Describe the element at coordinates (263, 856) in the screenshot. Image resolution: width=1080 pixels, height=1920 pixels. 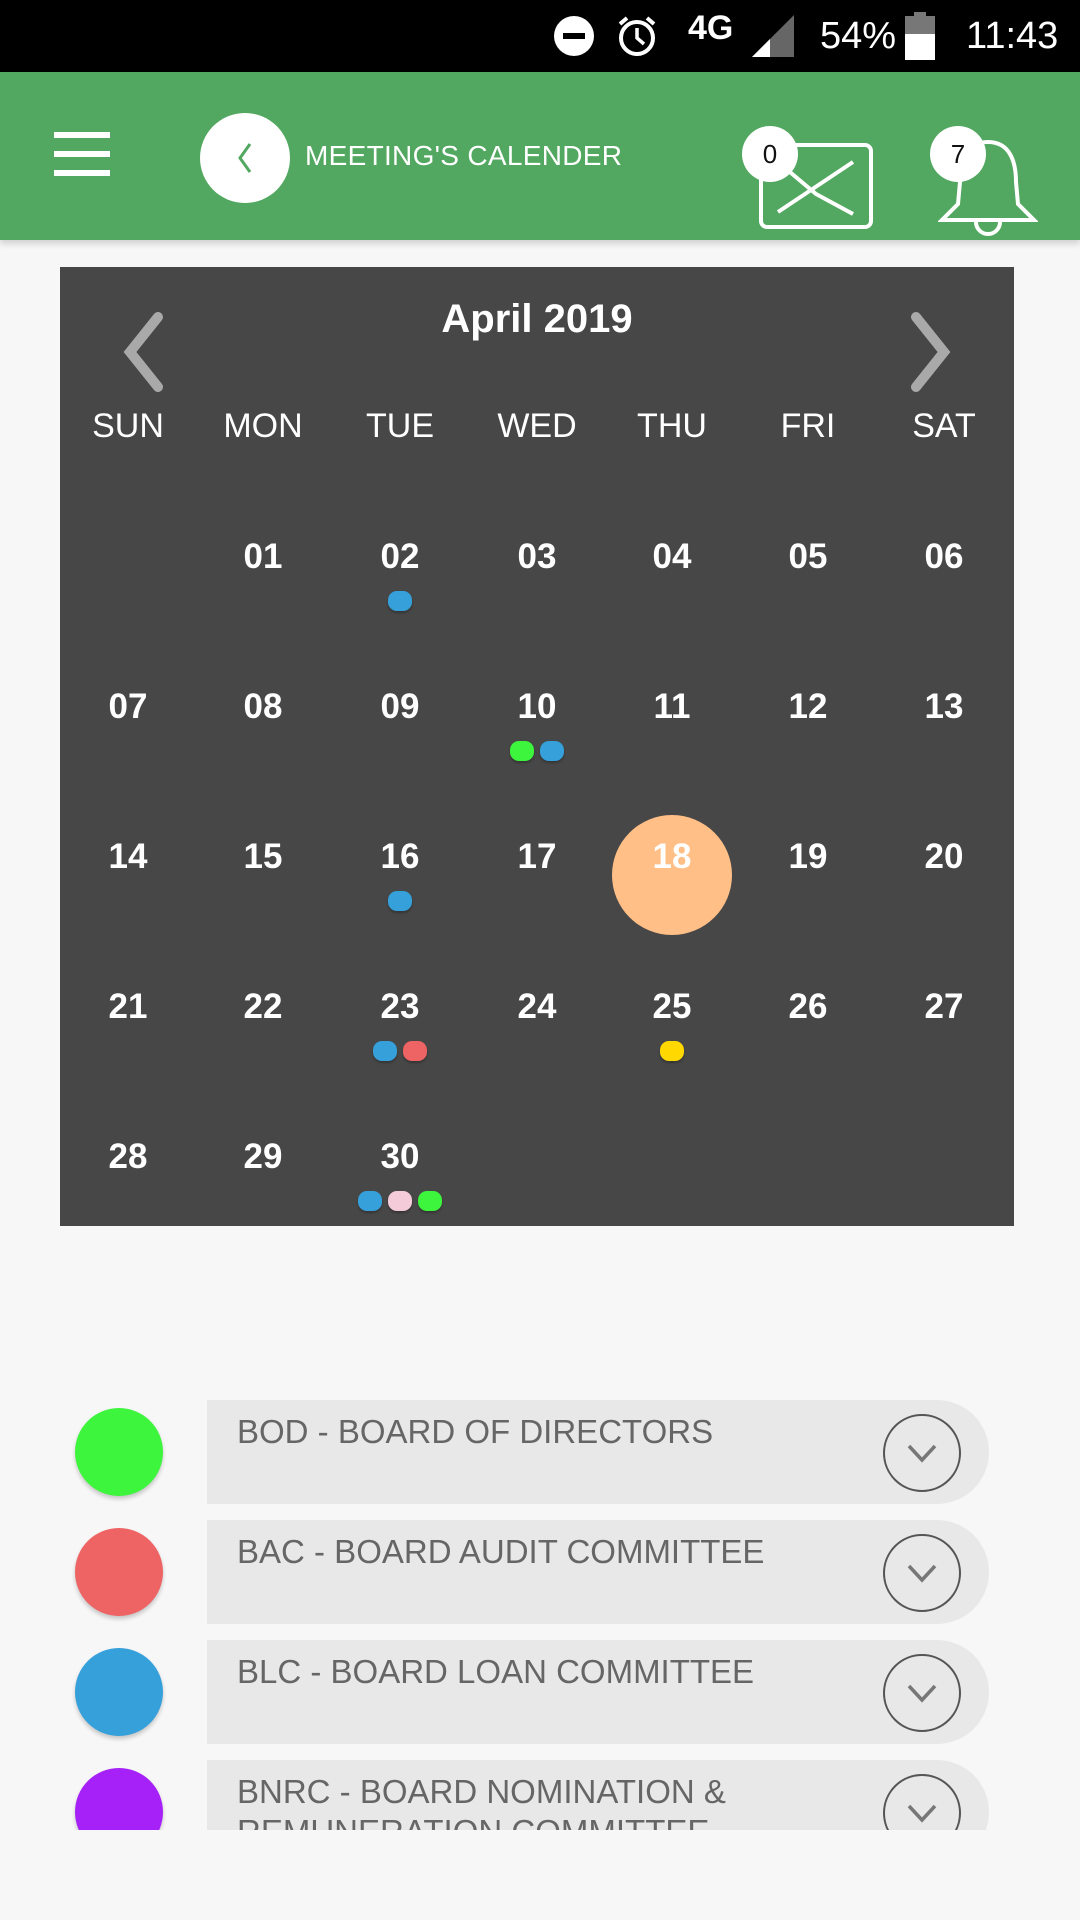
I see `day-number: 15` at that location.